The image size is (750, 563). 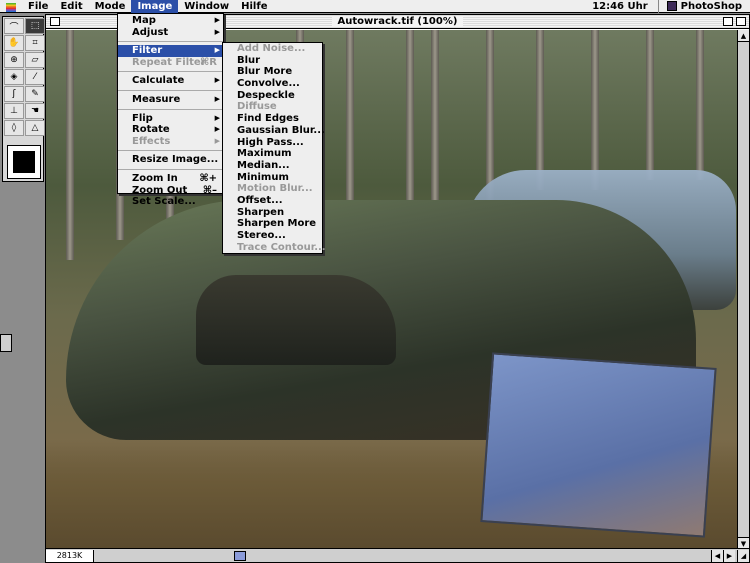 I want to click on menu-item-adjust: Adjust ▶, so click(x=170, y=33).